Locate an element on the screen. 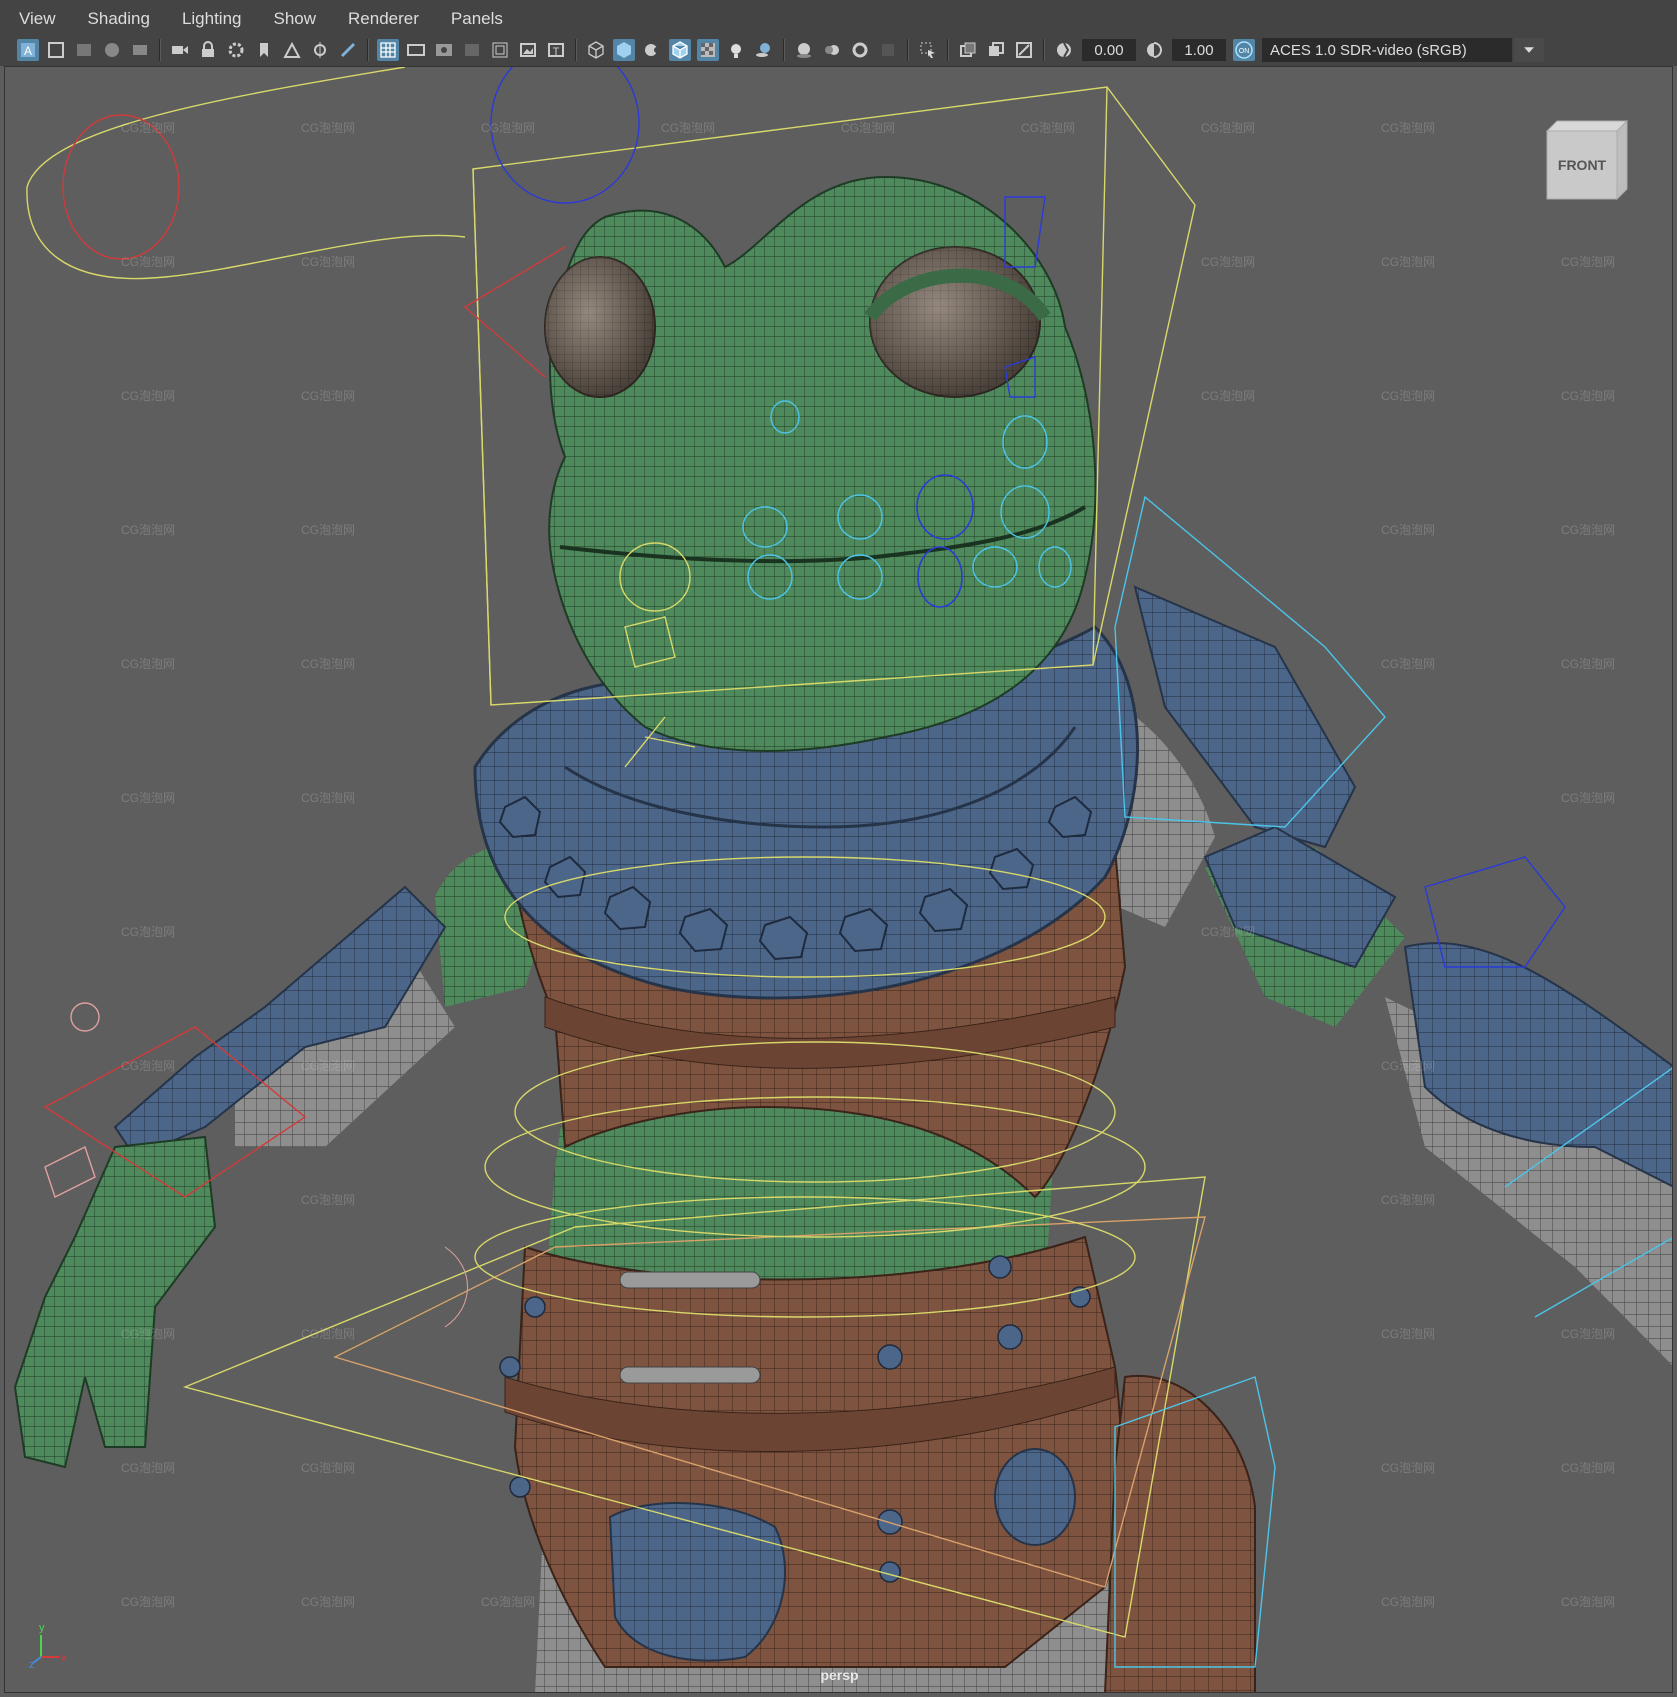 The image size is (1677, 1697). menu-renderer: Renderer is located at coordinates (380, 19).